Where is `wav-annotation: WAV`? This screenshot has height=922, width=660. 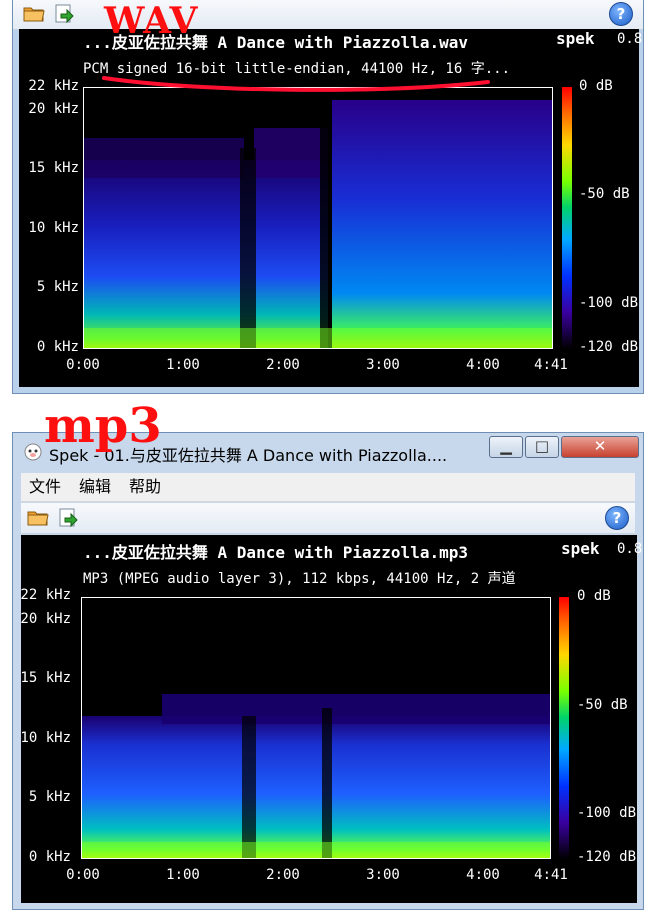 wav-annotation: WAV is located at coordinates (151, 21).